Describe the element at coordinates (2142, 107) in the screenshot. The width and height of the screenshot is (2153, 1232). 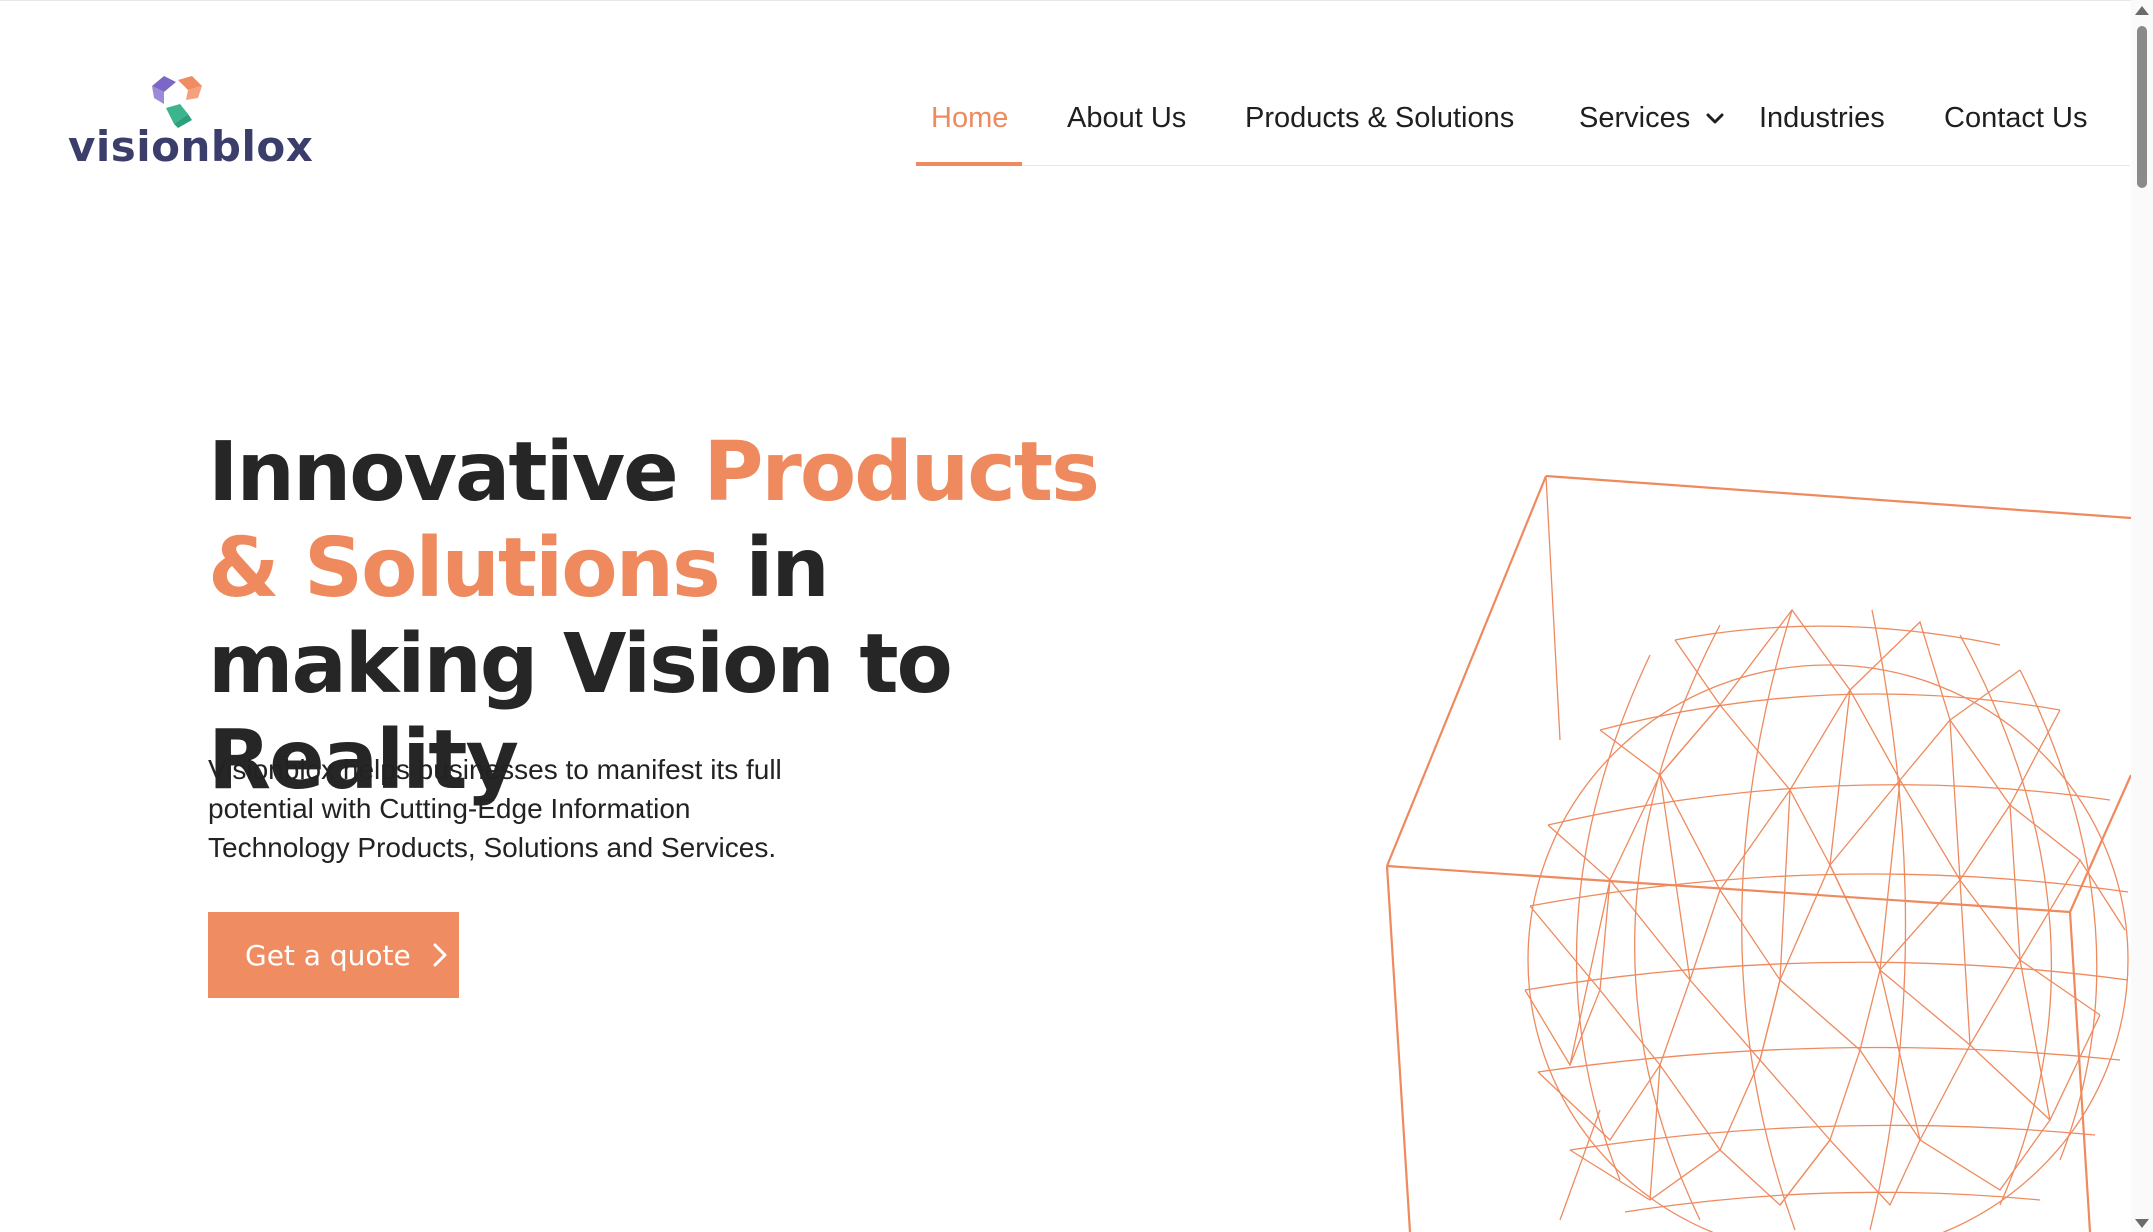
I see `scrollbar-thumb` at that location.